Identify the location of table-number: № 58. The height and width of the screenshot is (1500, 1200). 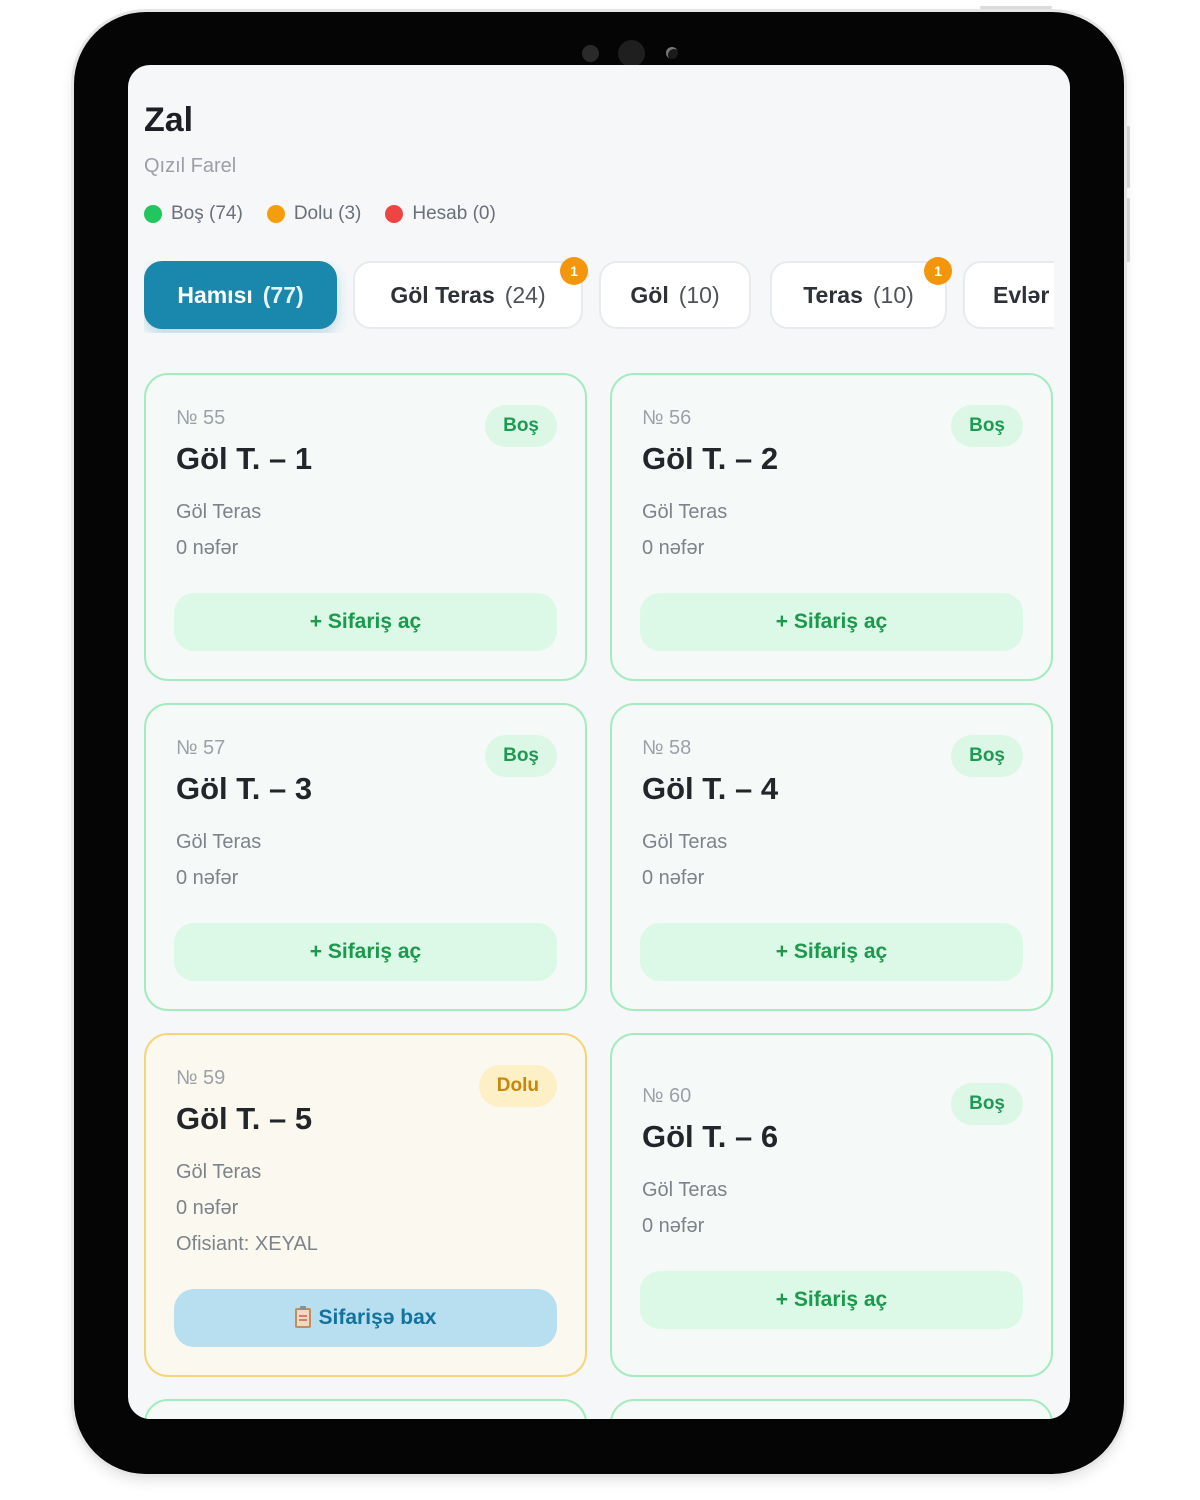
(667, 748).